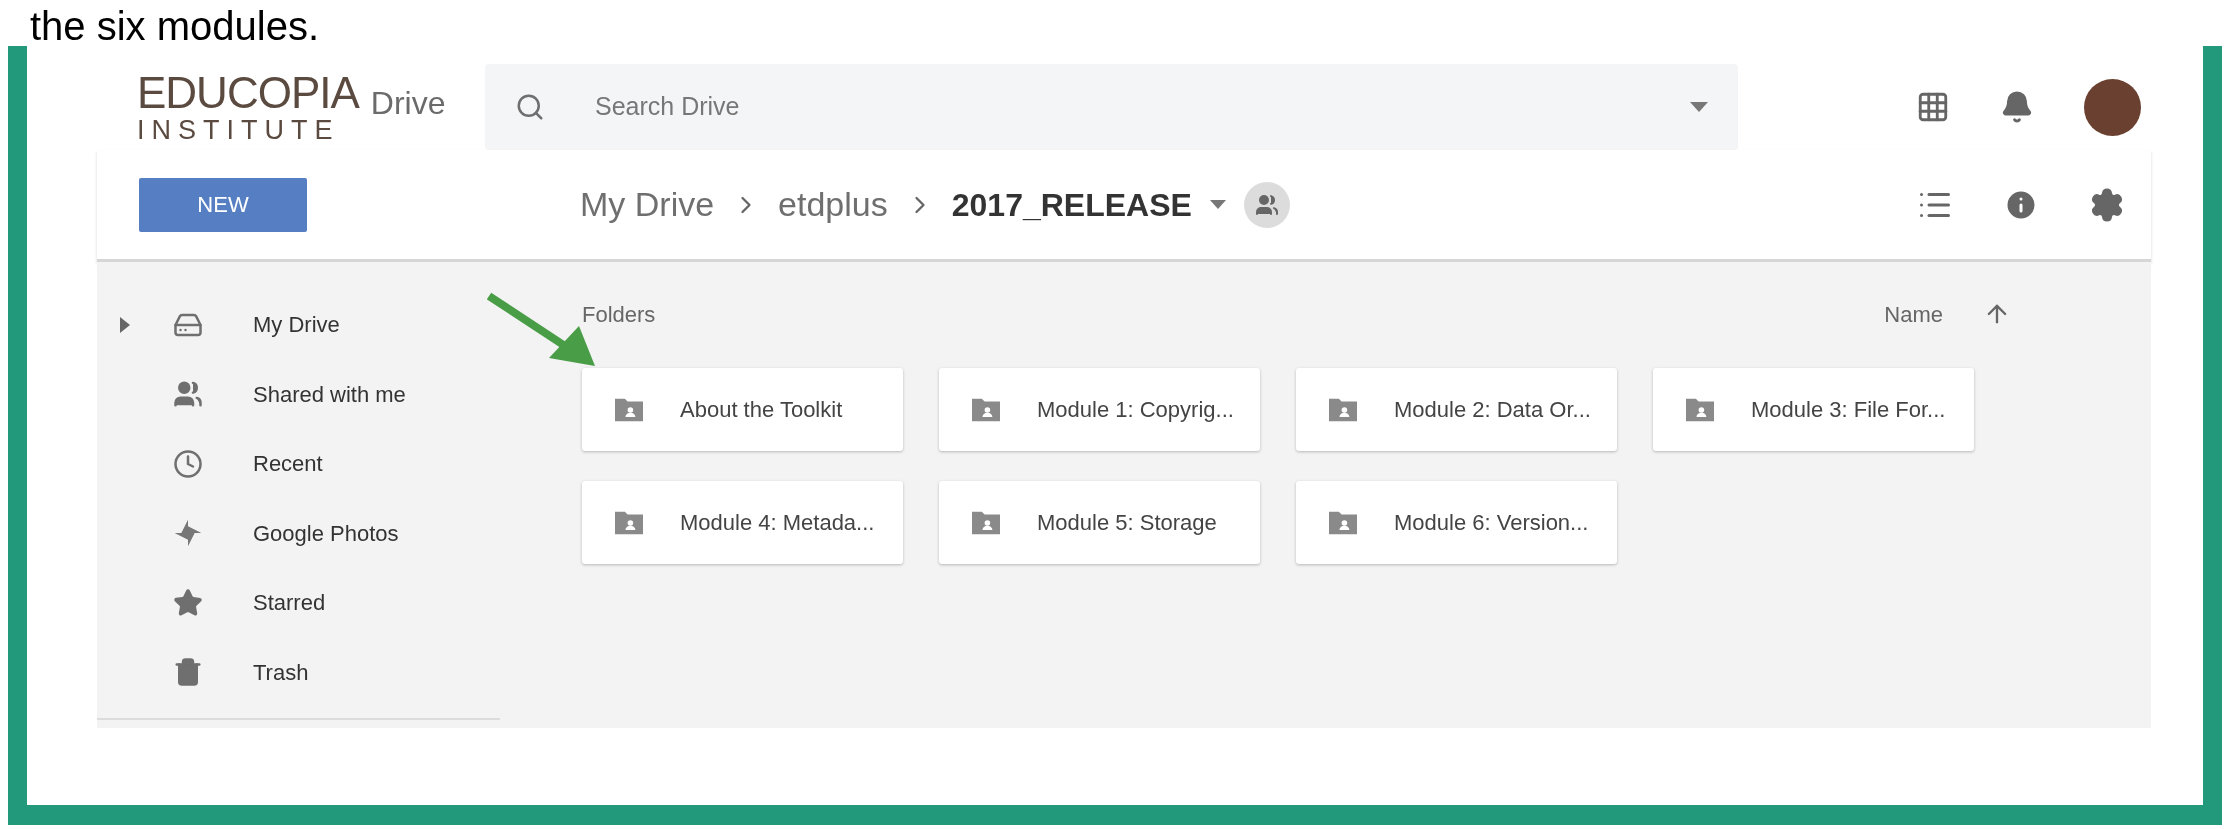 The width and height of the screenshot is (2230, 829). I want to click on sort-label: Name, so click(1913, 314).